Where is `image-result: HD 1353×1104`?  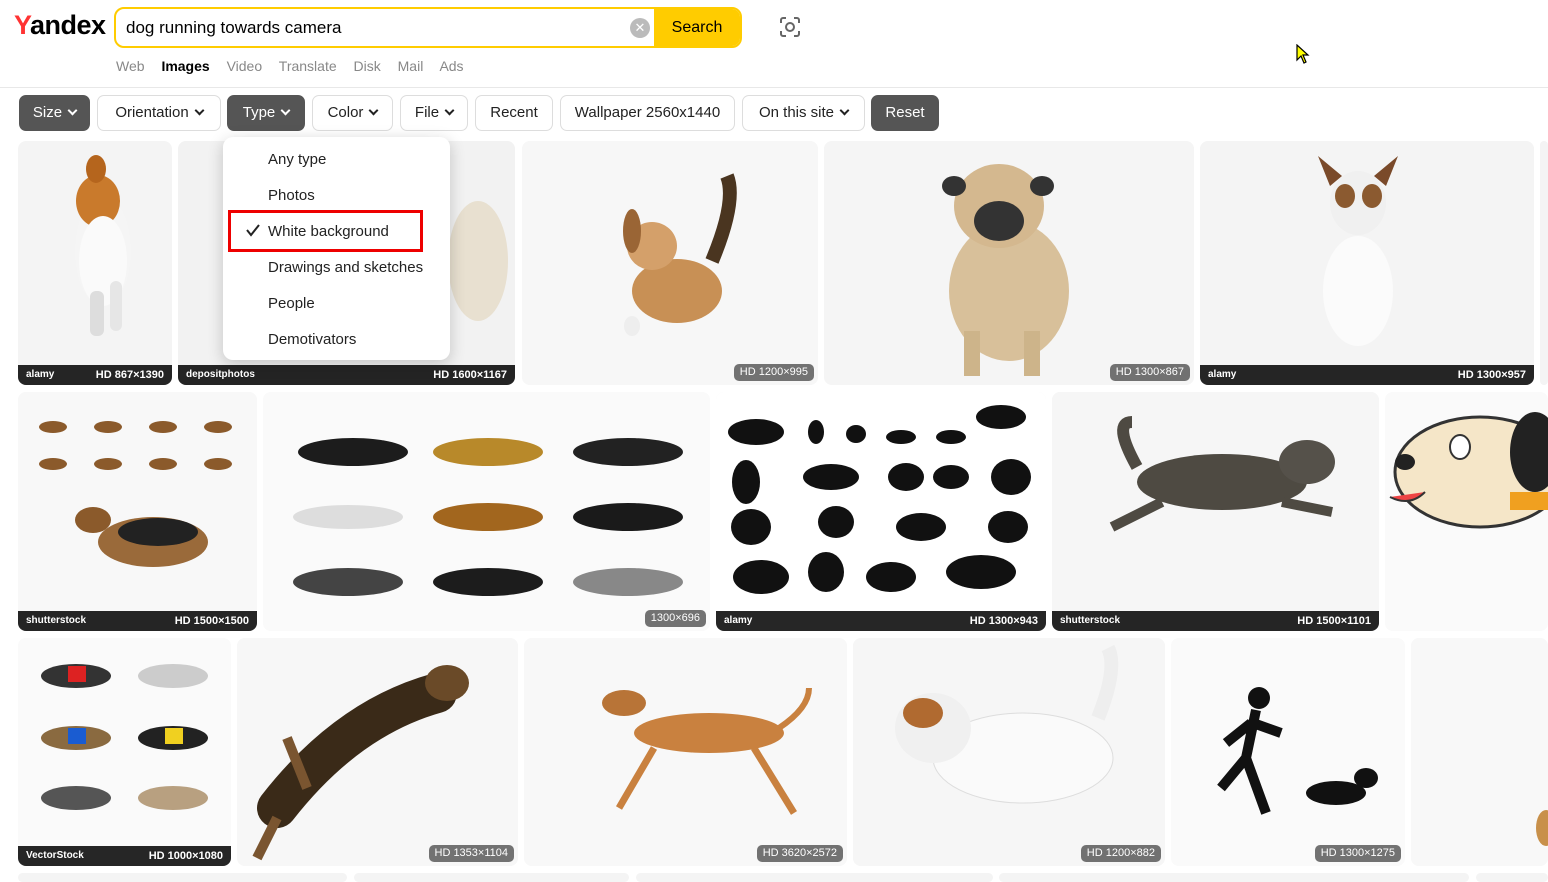 image-result: HD 1353×1104 is located at coordinates (377, 752).